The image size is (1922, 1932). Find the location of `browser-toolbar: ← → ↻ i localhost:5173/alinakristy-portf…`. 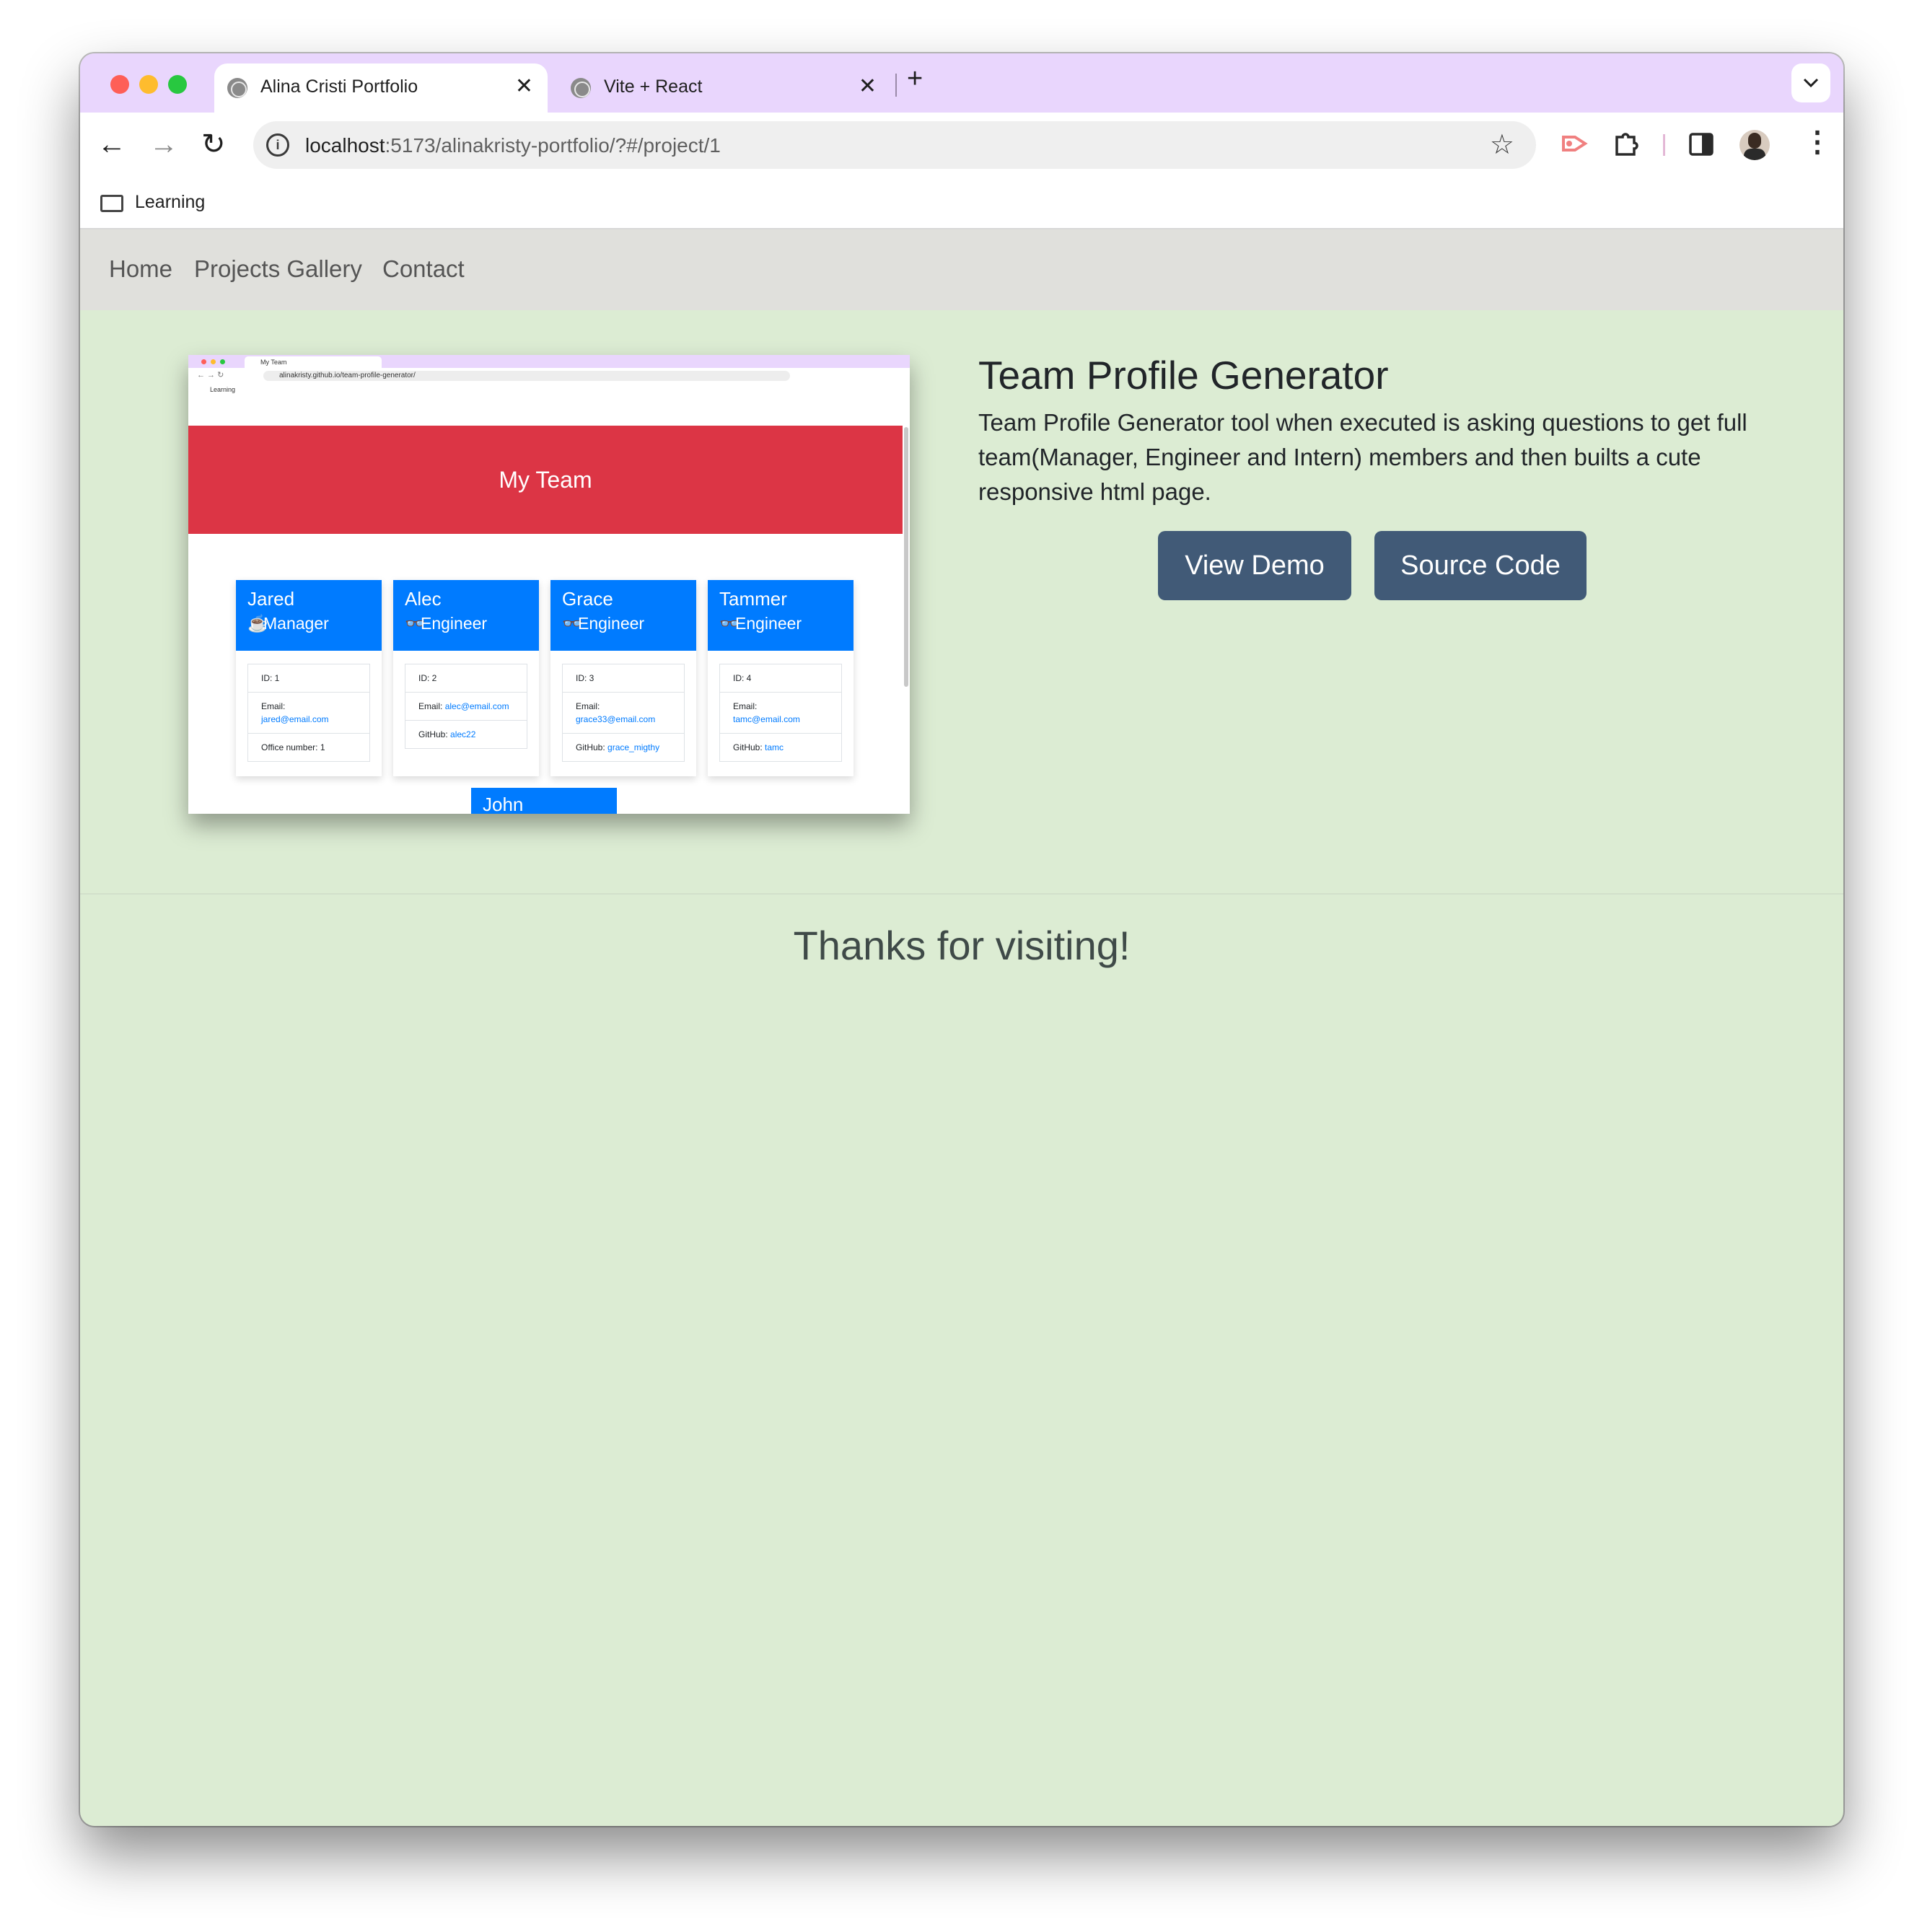

browser-toolbar: ← → ↻ i localhost:5173/alinakristy-portf… is located at coordinates (961, 145).